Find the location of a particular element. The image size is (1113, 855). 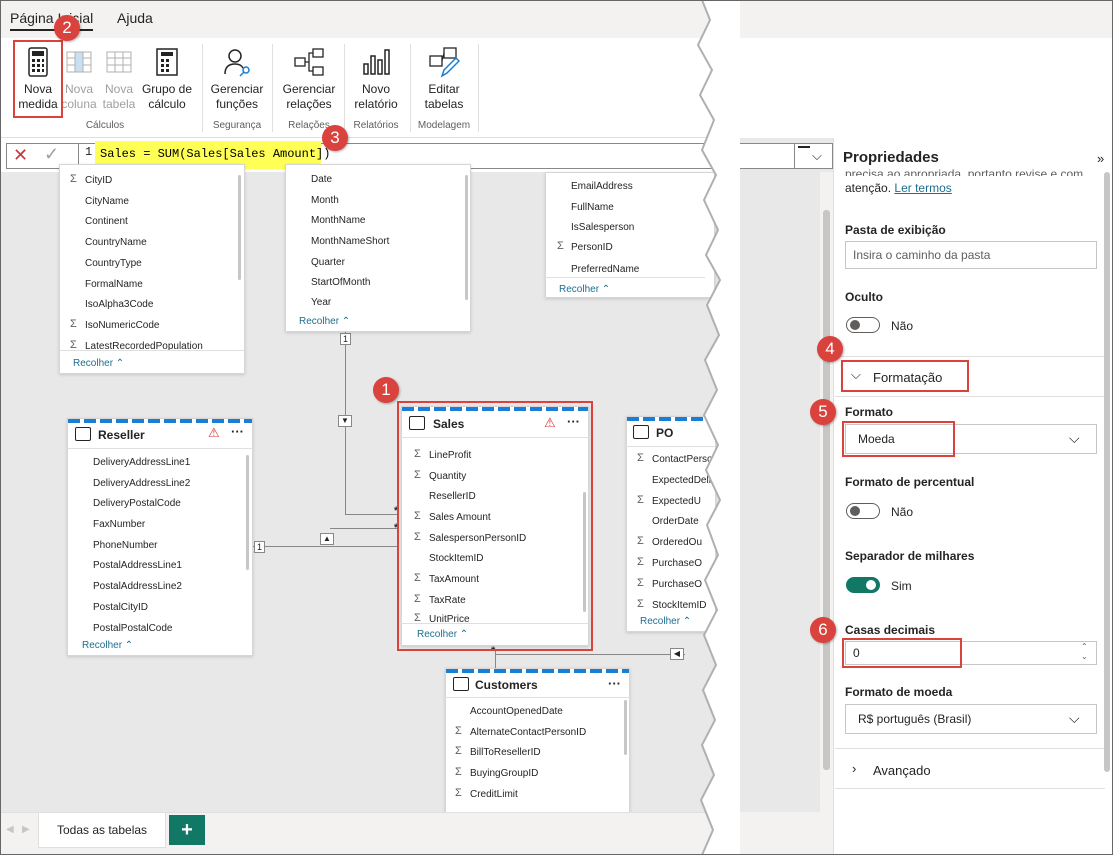

gerenciar-funcoes-label-2: funções is located at coordinates (237, 104).